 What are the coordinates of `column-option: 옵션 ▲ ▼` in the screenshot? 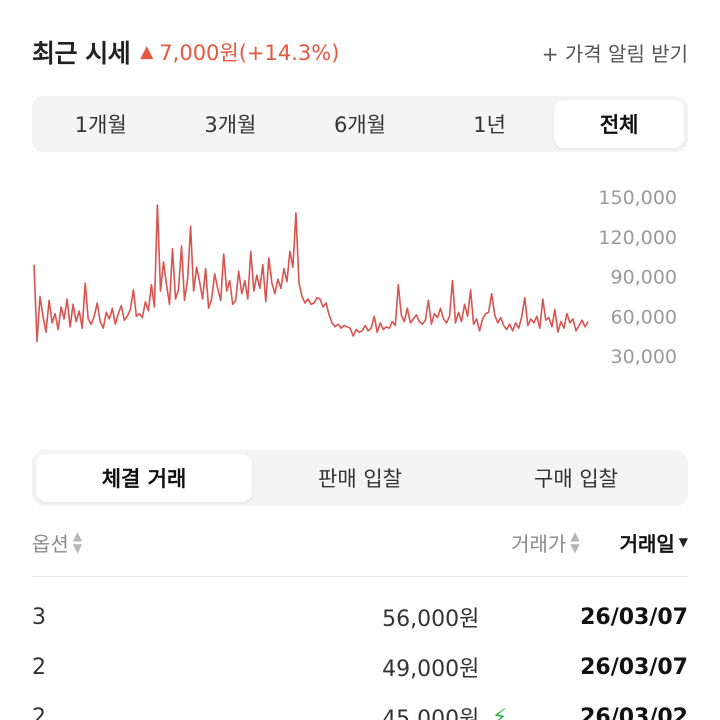 It's located at (57, 542).